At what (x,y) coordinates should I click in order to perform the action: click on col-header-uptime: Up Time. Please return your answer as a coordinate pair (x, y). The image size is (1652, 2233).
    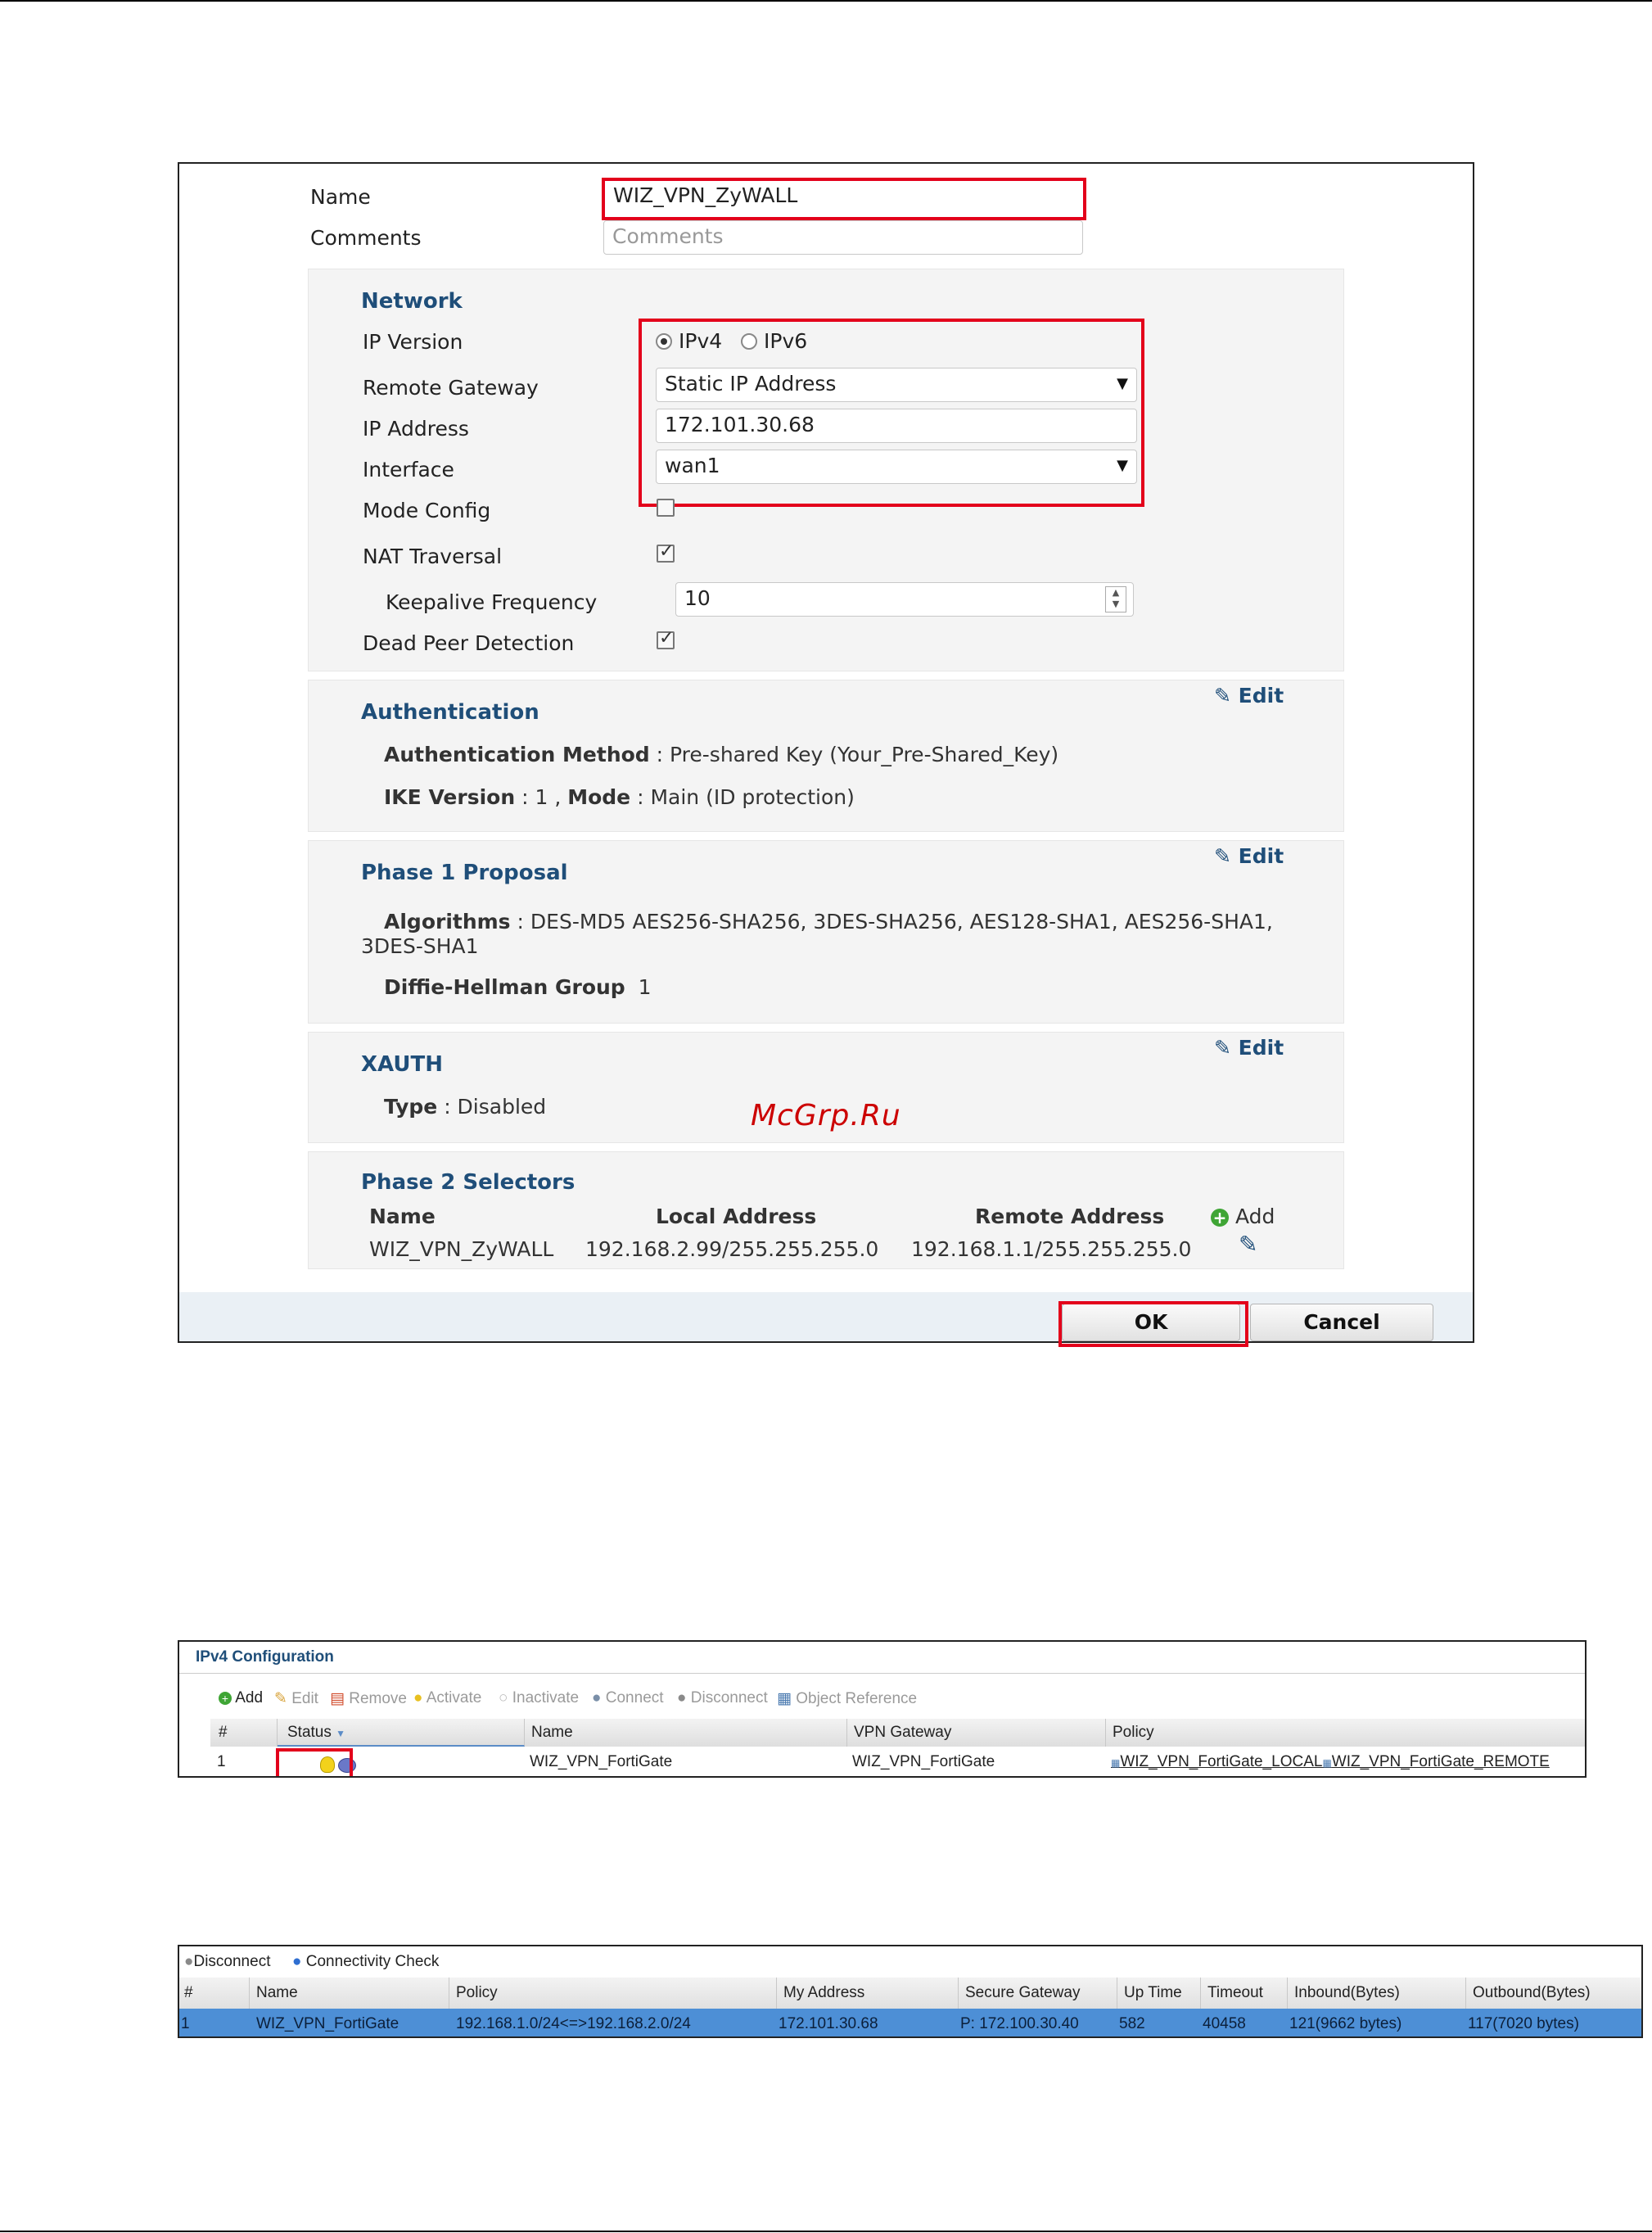
    Looking at the image, I should click on (1159, 1994).